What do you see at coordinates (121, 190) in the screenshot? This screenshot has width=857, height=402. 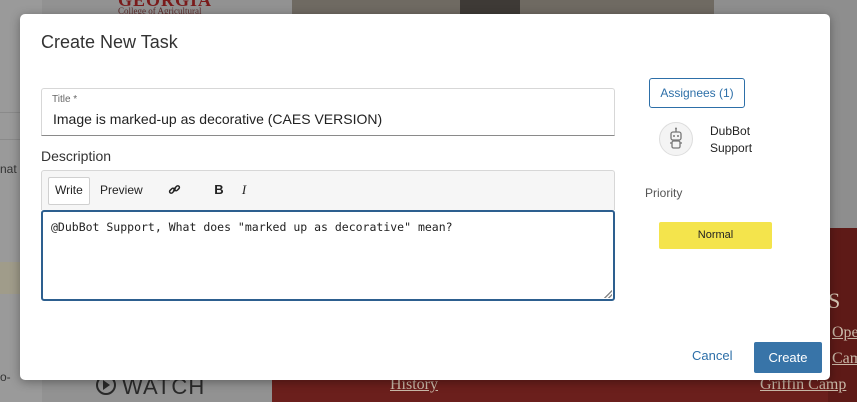 I see `tab-preview: Preview` at bounding box center [121, 190].